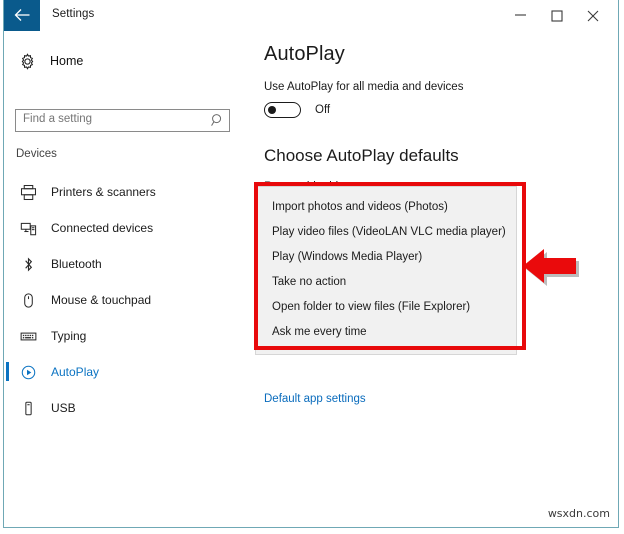  I want to click on close-icon, so click(593, 16).